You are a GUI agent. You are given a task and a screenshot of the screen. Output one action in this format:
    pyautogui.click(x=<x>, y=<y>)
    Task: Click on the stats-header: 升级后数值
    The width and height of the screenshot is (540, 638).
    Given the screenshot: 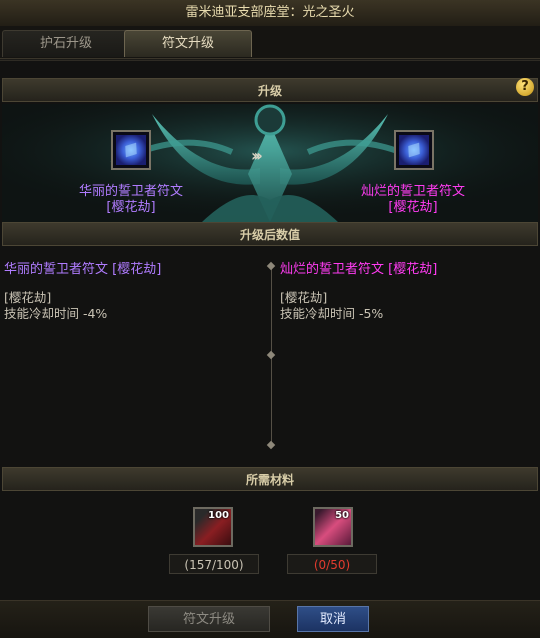 What is the action you would take?
    pyautogui.click(x=270, y=234)
    